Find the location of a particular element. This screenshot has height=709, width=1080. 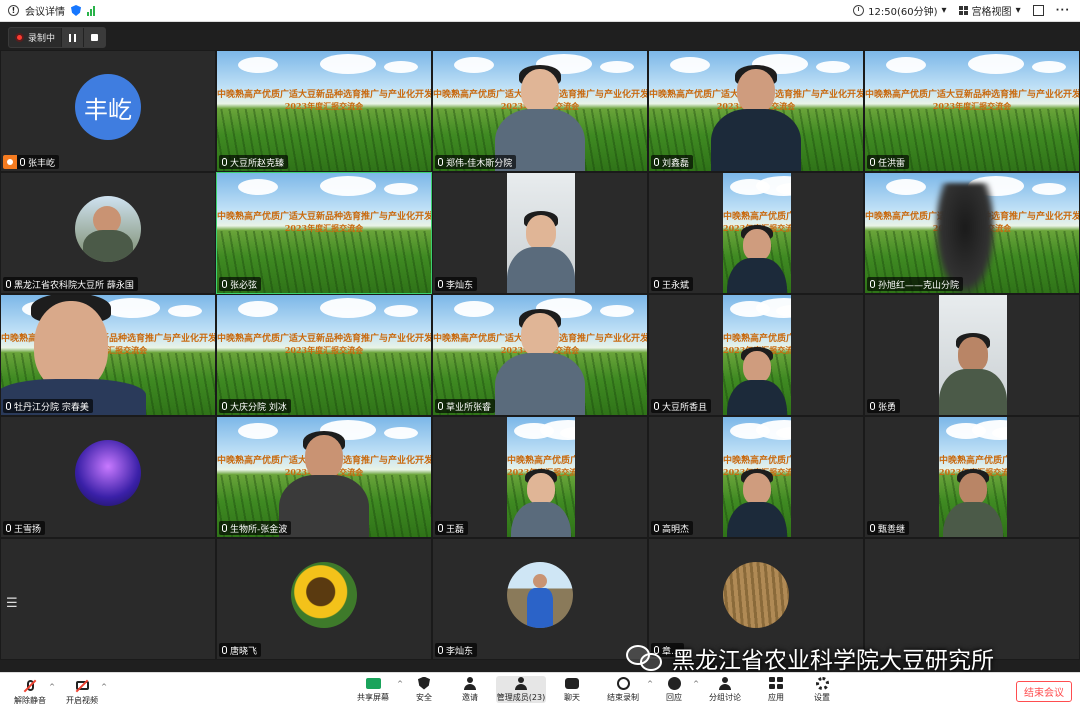

grid-view-icon is located at coordinates (963, 10).